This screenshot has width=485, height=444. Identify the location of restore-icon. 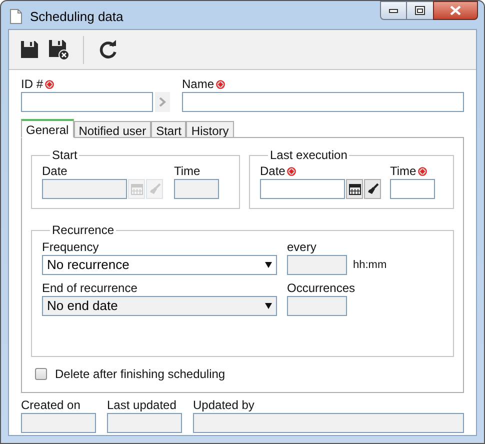
(420, 10).